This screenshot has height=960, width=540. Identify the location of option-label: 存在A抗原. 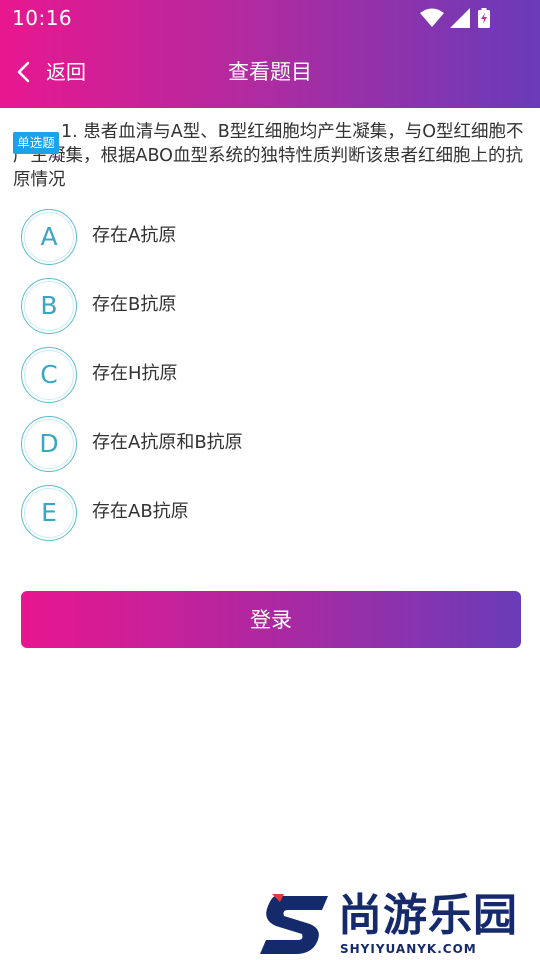
(134, 235).